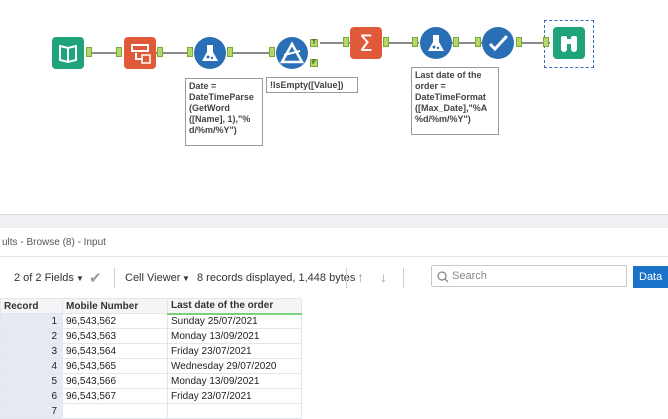  Describe the element at coordinates (314, 43) in the screenshot. I see `filter-true-anchor: T` at that location.